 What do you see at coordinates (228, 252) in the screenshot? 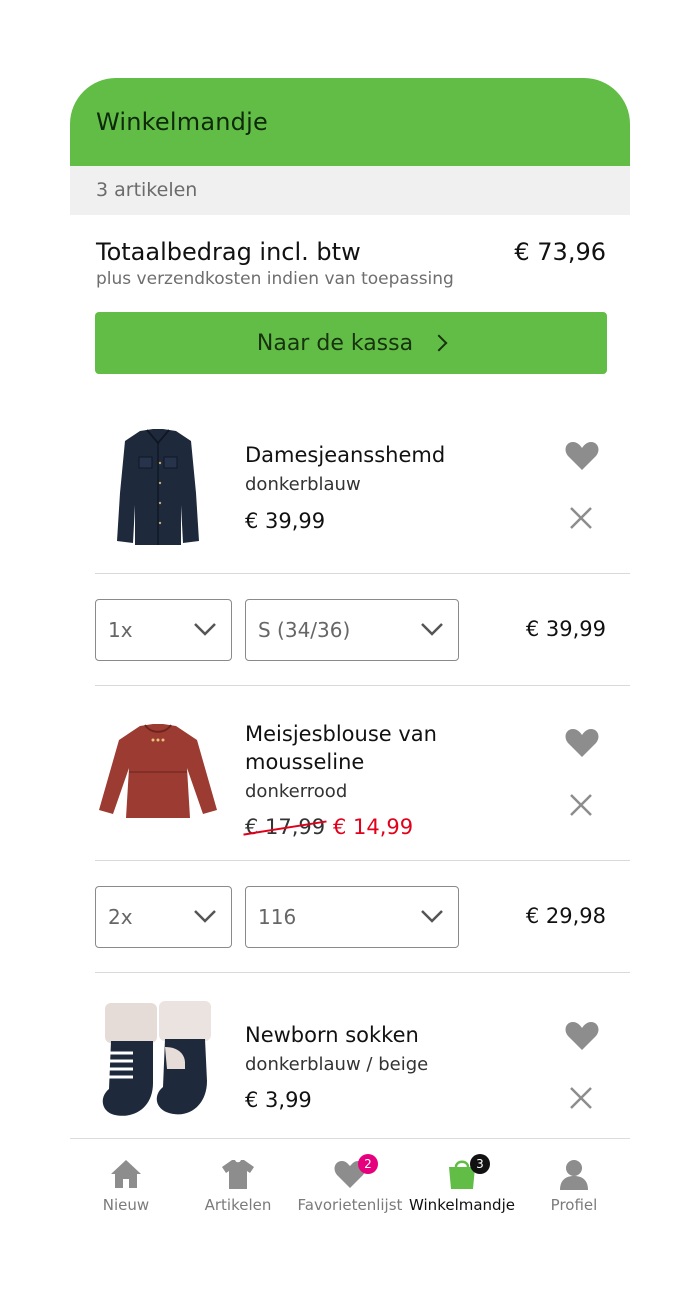
I see `total-label: Totaalbedrag incl. btw` at bounding box center [228, 252].